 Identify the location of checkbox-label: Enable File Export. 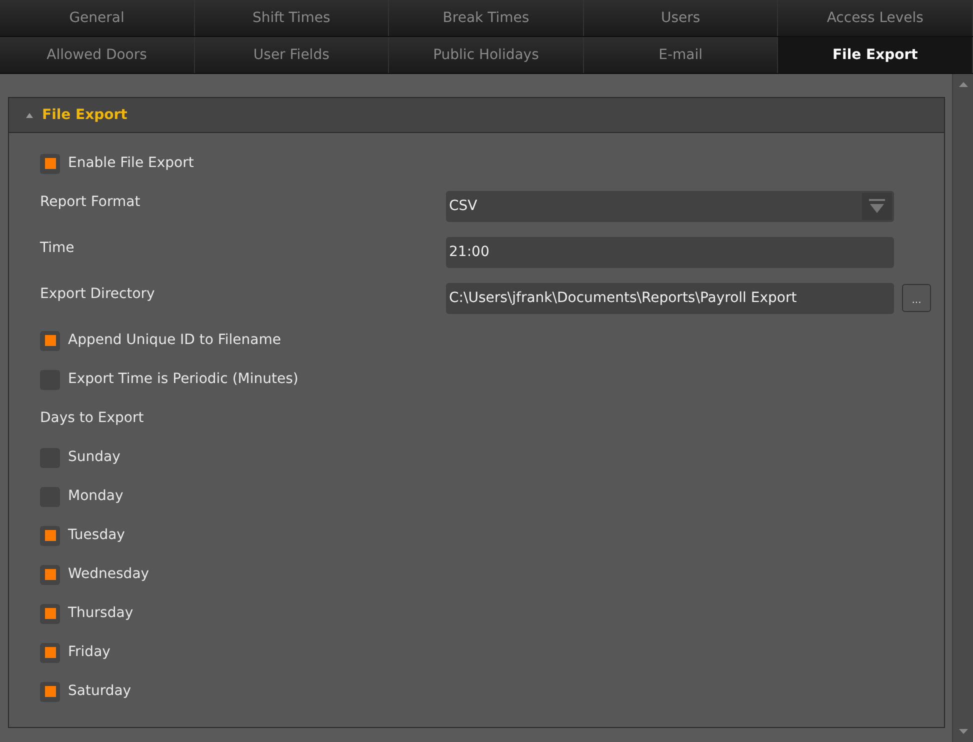
(131, 163).